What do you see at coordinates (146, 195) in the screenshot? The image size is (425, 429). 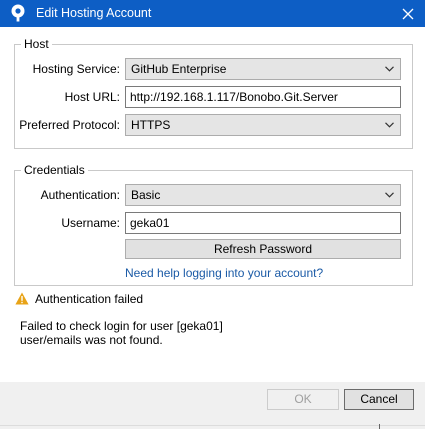 I see `authentication-value: Basic` at bounding box center [146, 195].